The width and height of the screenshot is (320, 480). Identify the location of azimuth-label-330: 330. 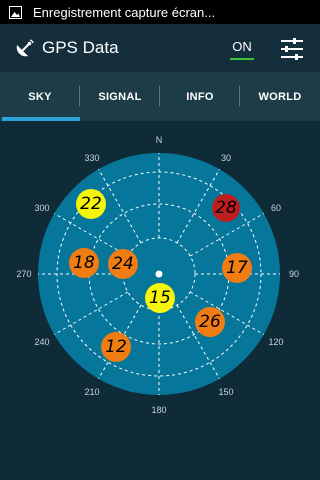
(92, 158).